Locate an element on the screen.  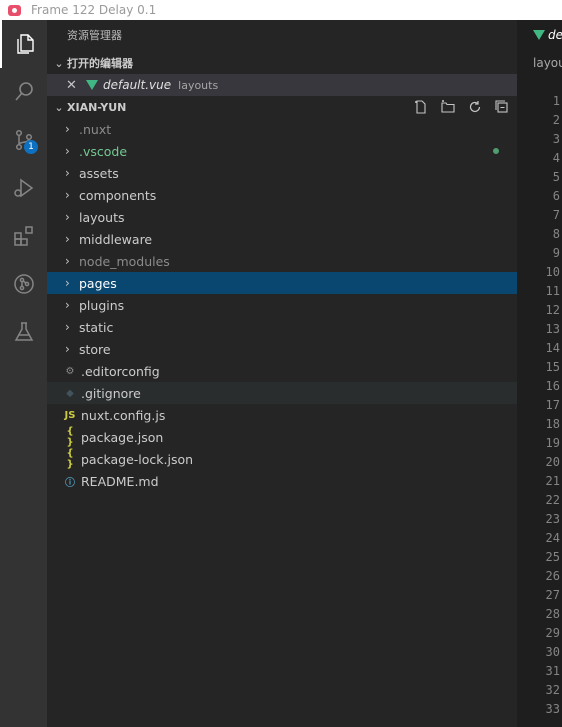
testing-flask-icon is located at coordinates (23, 332).